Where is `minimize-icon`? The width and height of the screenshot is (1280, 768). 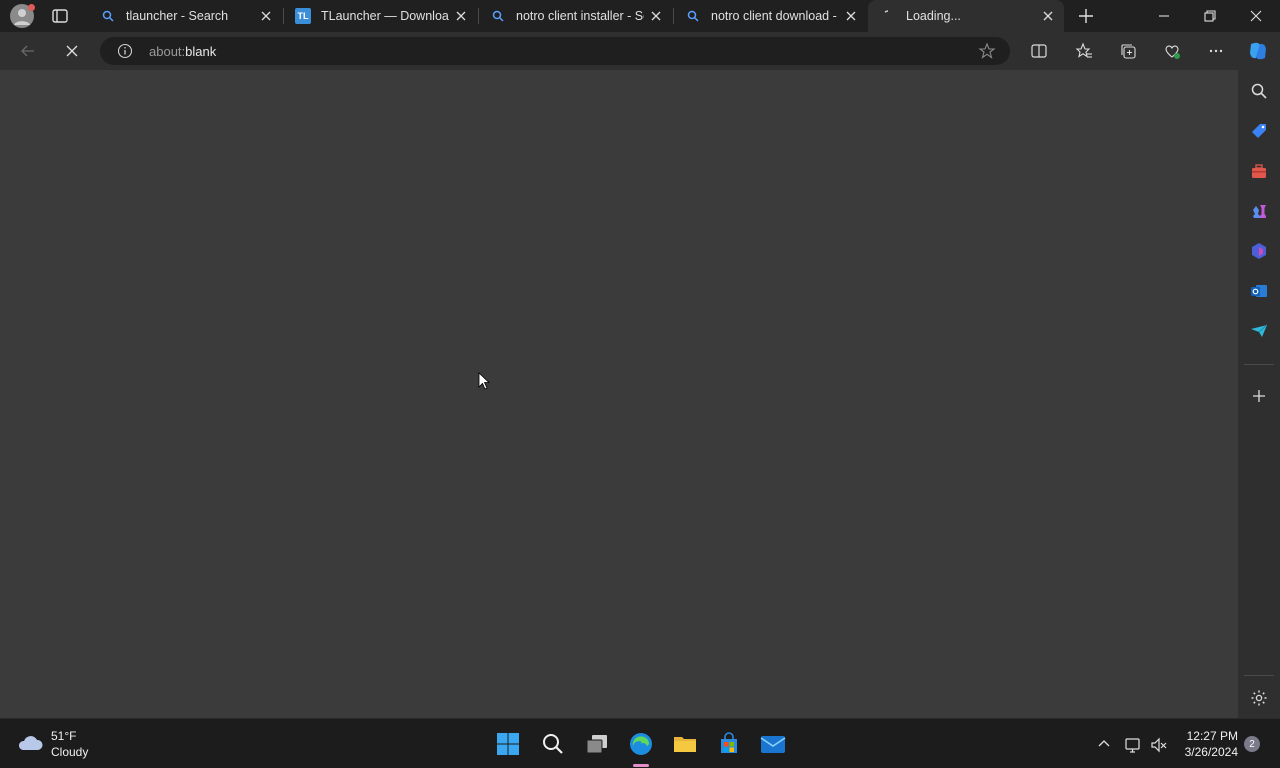
minimize-icon is located at coordinates (1164, 16).